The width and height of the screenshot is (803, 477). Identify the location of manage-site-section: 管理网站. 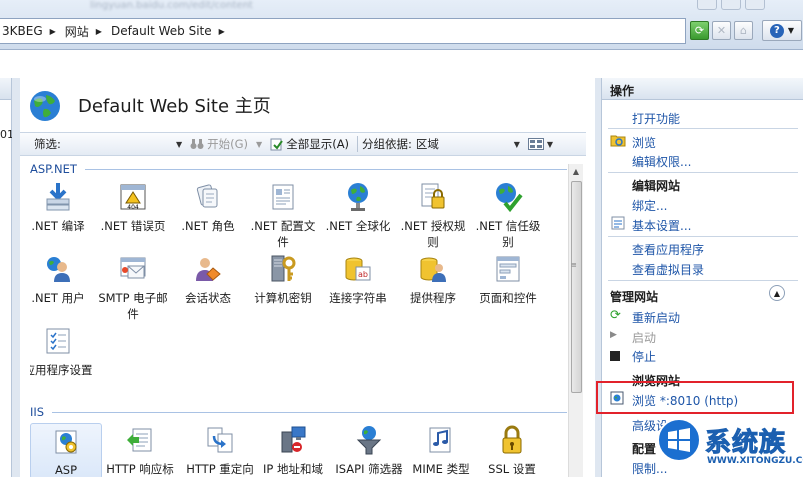
(634, 297).